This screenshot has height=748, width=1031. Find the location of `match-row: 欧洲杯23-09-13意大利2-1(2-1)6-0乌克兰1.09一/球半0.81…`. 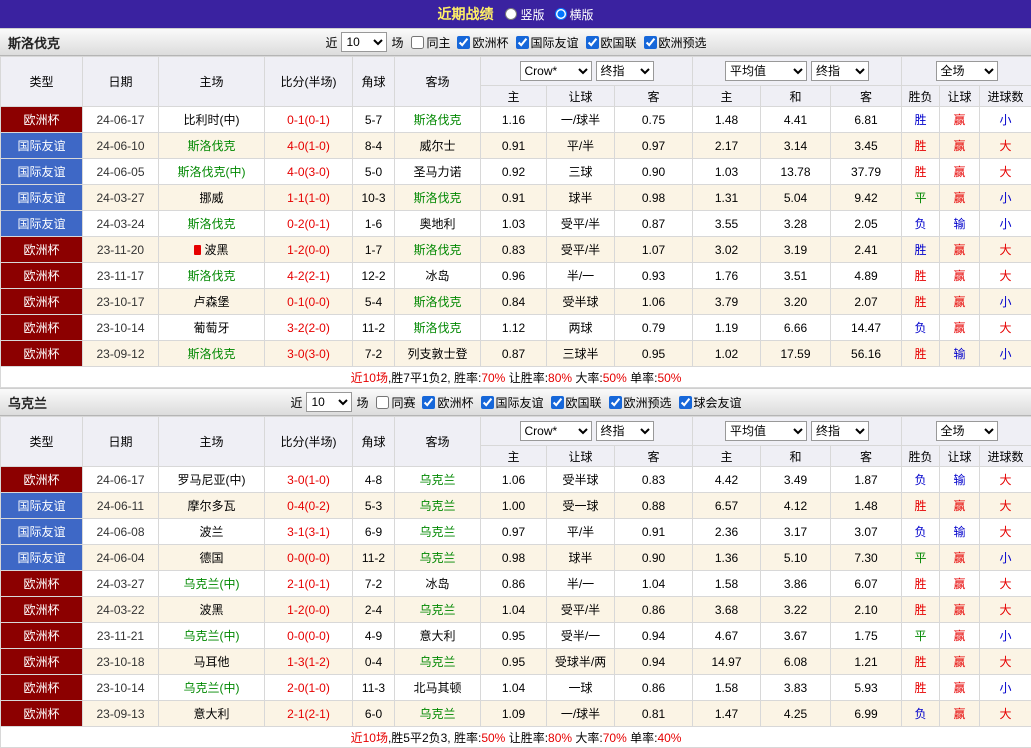

match-row: 欧洲杯23-09-13意大利2-1(2-1)6-0乌克兰1.09一/球半0.81… is located at coordinates (516, 714).